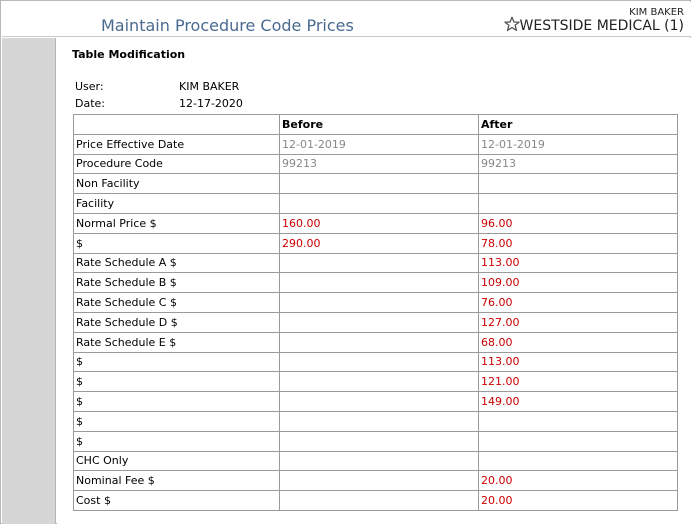 The width and height of the screenshot is (691, 524). I want to click on table-row: Rate Schedule A $ 113.00, so click(375, 263).